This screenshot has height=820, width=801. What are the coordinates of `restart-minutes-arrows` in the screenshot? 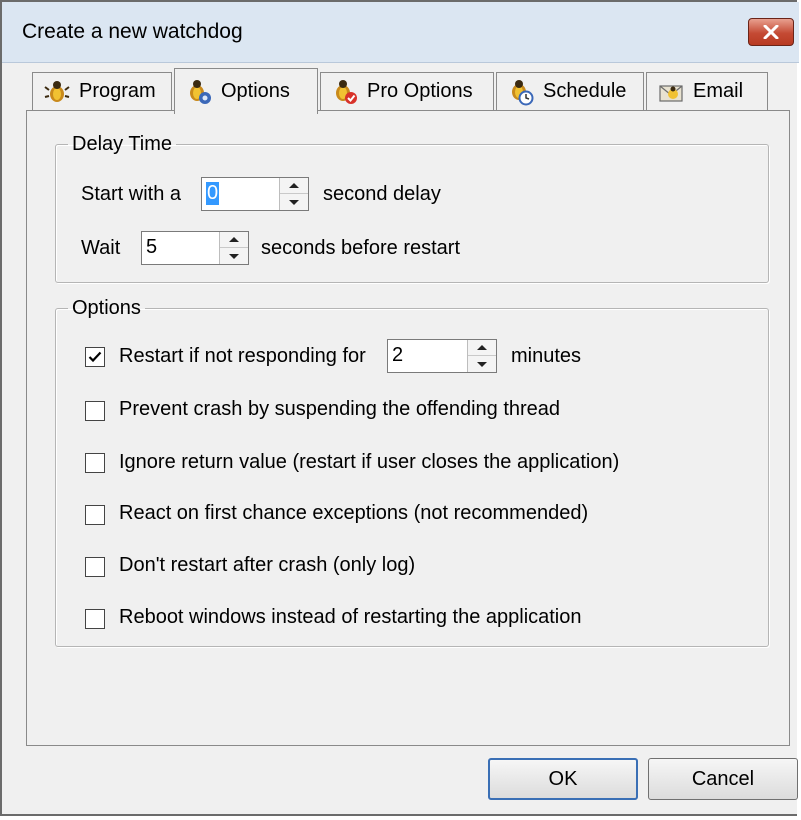 It's located at (481, 356).